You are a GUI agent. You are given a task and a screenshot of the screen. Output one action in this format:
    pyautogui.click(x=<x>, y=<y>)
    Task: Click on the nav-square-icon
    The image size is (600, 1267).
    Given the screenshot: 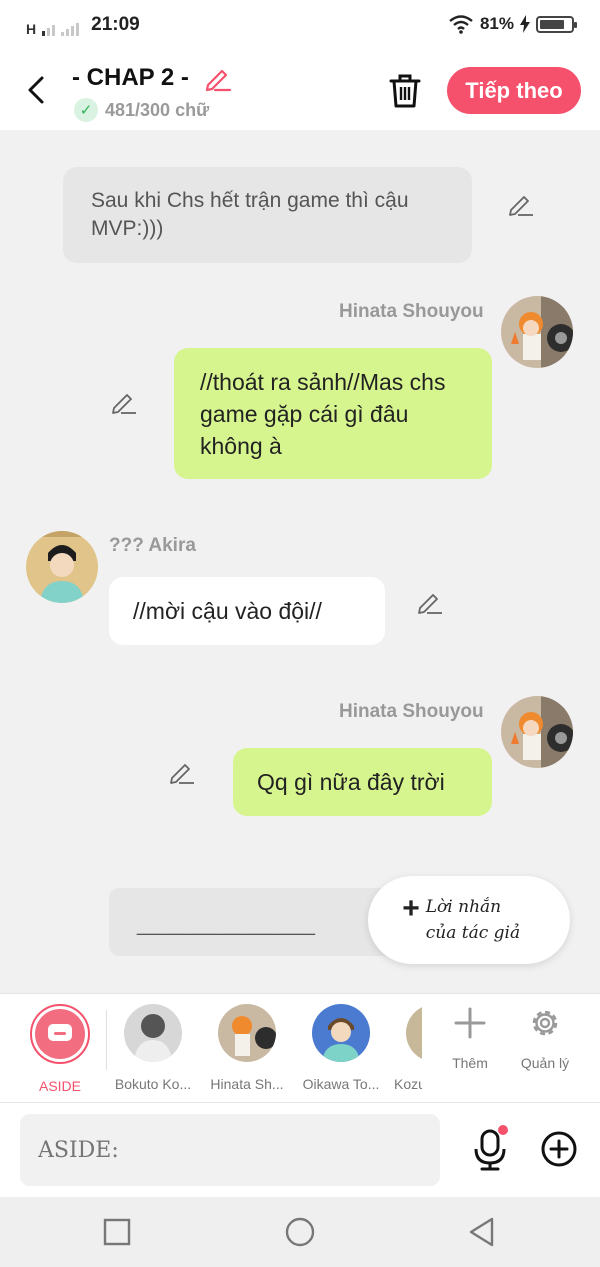 What is the action you would take?
    pyautogui.click(x=117, y=1232)
    